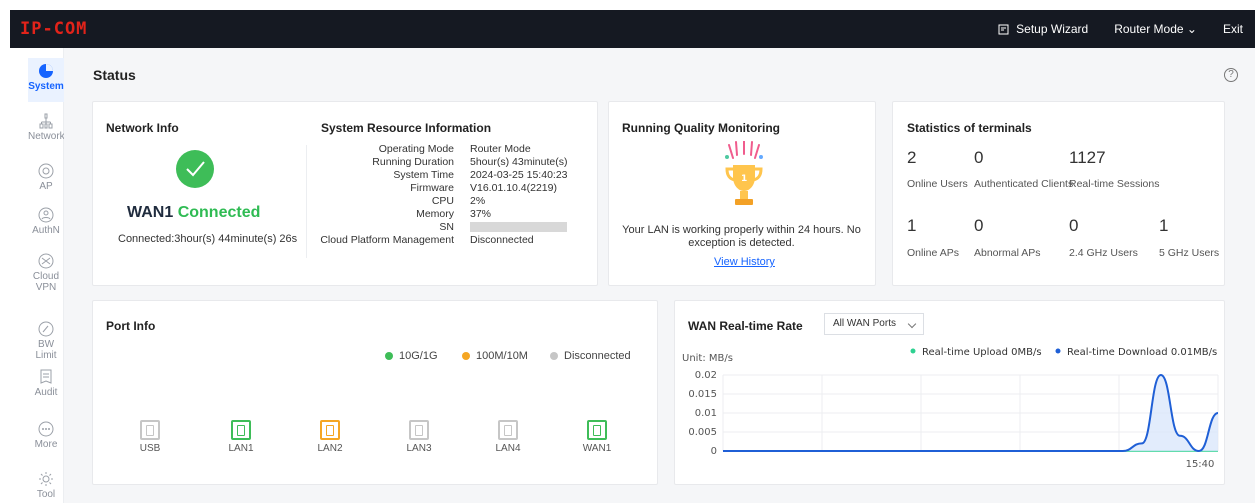 The image size is (1255, 503). I want to click on lan3-port-icon, so click(419, 430).